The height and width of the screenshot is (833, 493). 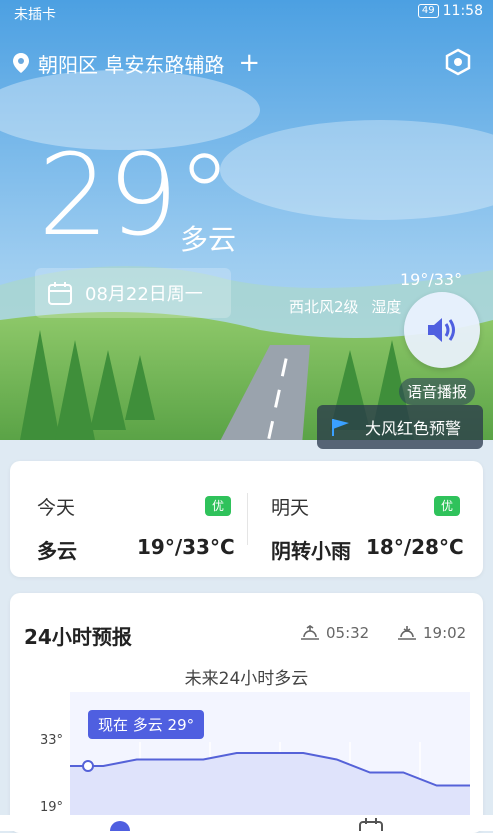 What do you see at coordinates (186, 547) in the screenshot?
I see `day-temps: 19°/33°C` at bounding box center [186, 547].